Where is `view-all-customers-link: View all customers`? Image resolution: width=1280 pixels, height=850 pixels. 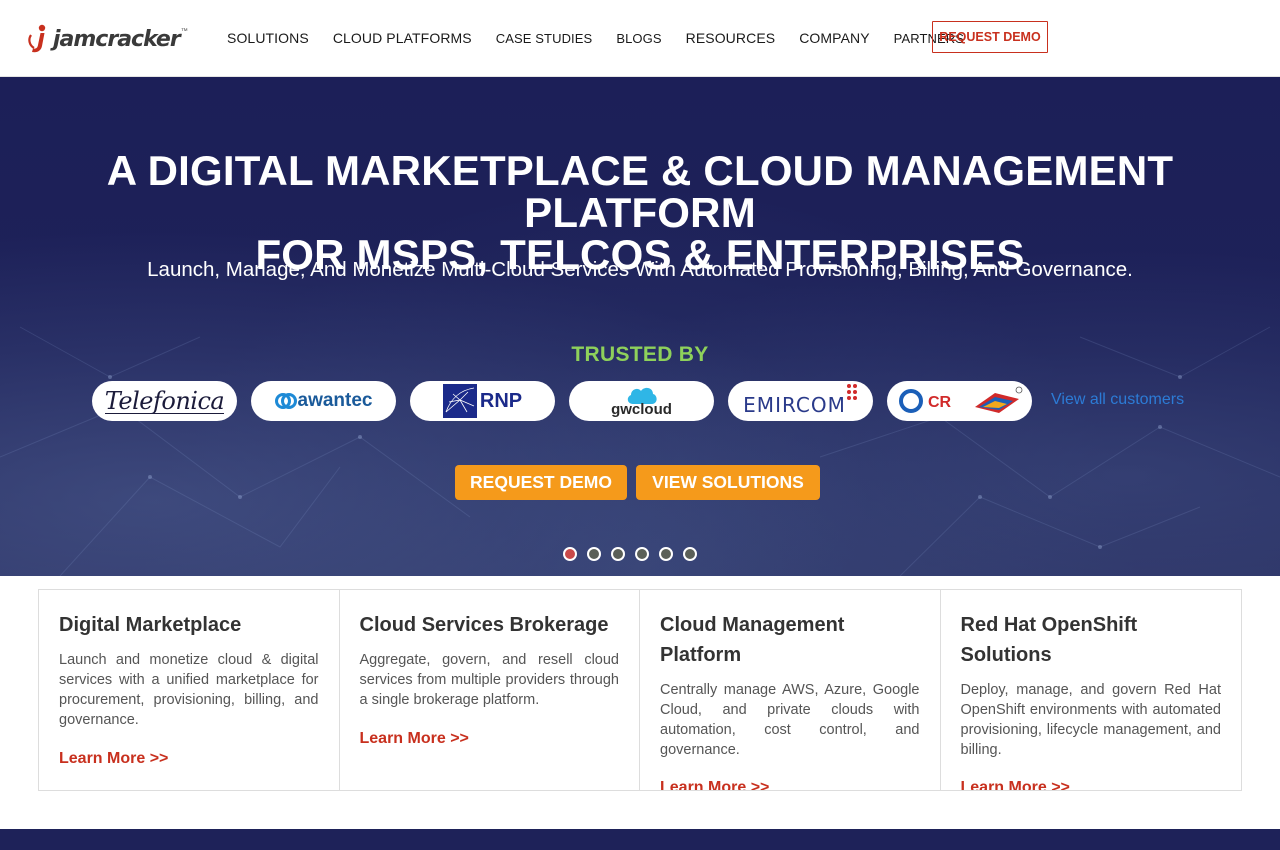
view-all-customers-link: View all customers is located at coordinates (1117, 400).